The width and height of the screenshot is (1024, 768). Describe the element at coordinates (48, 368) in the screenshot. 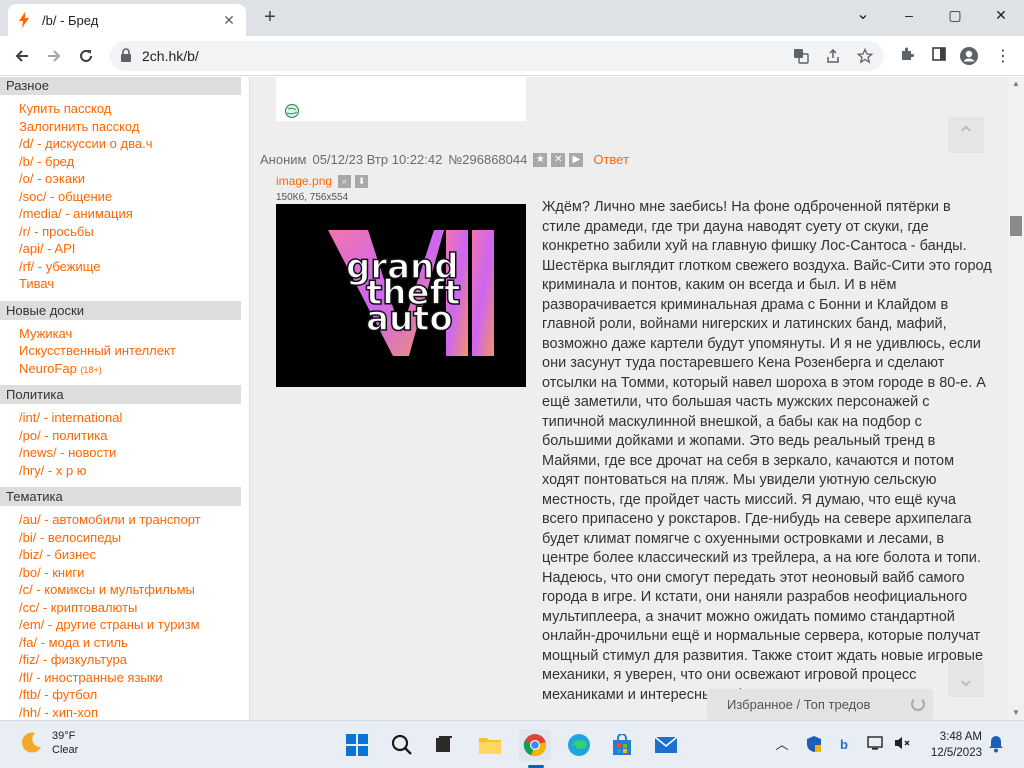

I see `sidebar-item-label: NeuroFap` at that location.